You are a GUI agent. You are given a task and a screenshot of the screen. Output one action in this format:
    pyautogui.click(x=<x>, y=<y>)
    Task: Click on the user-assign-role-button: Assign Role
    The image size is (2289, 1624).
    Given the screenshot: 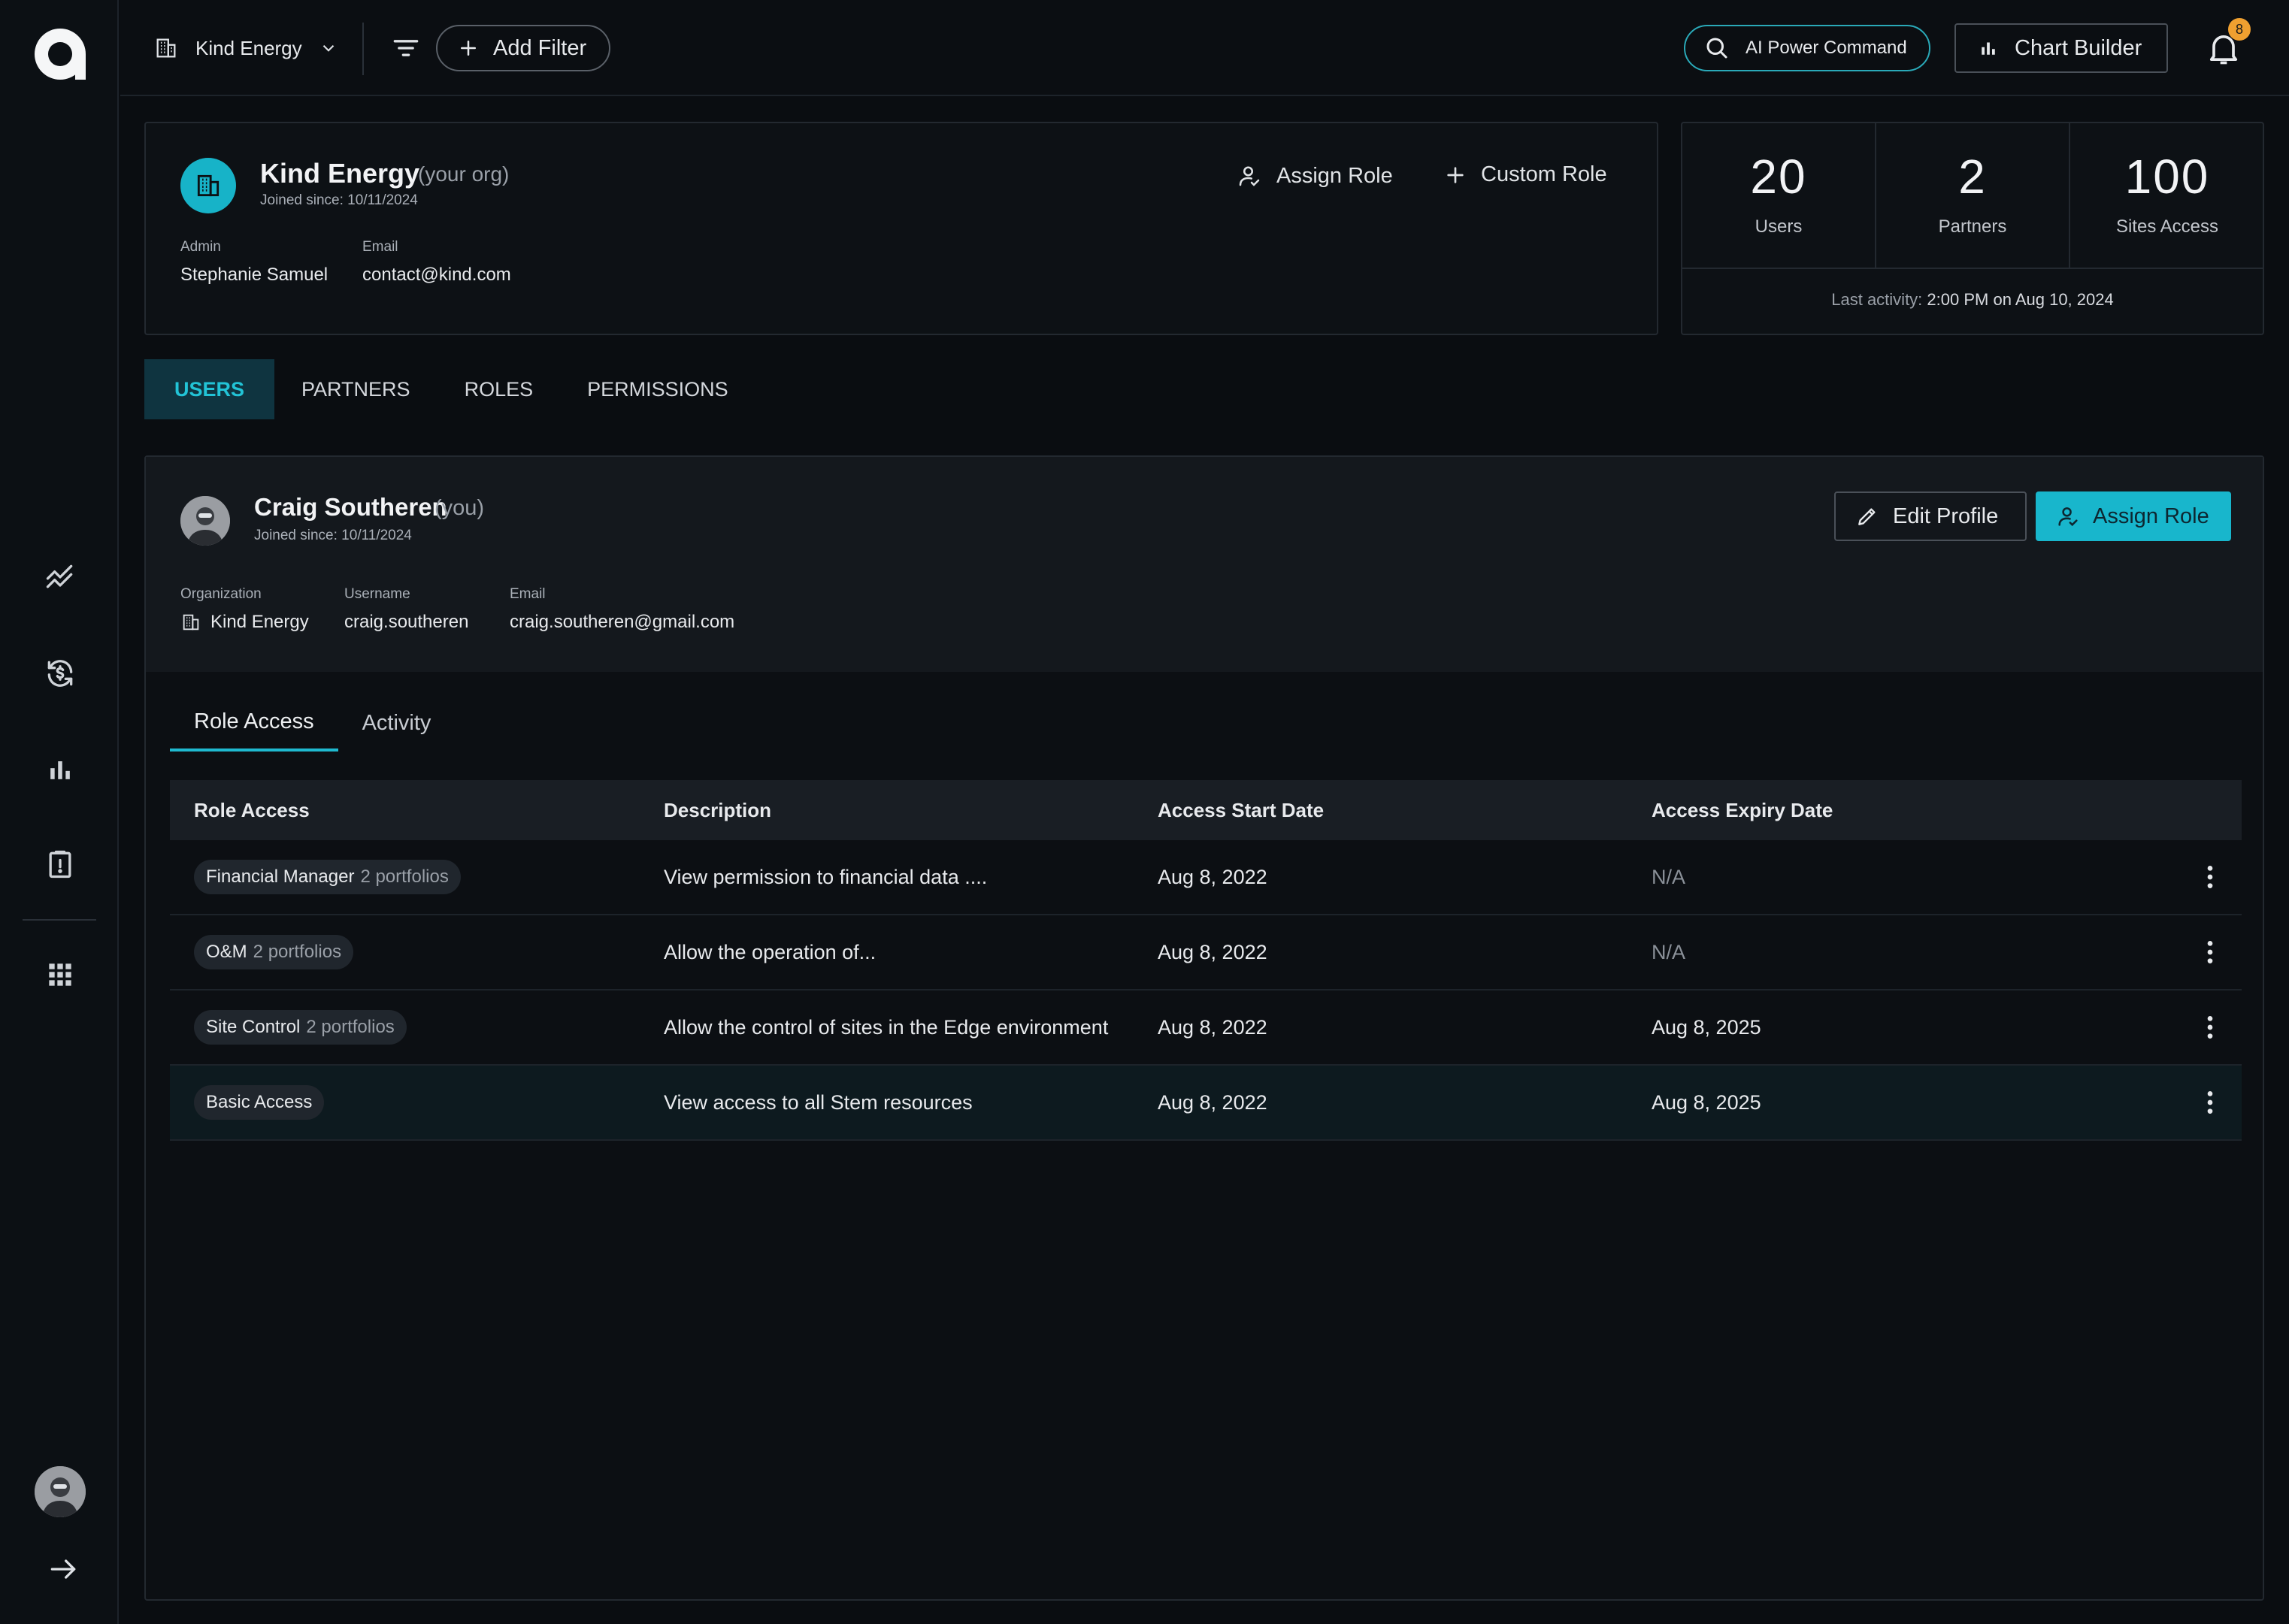 What is the action you would take?
    pyautogui.click(x=2133, y=516)
    